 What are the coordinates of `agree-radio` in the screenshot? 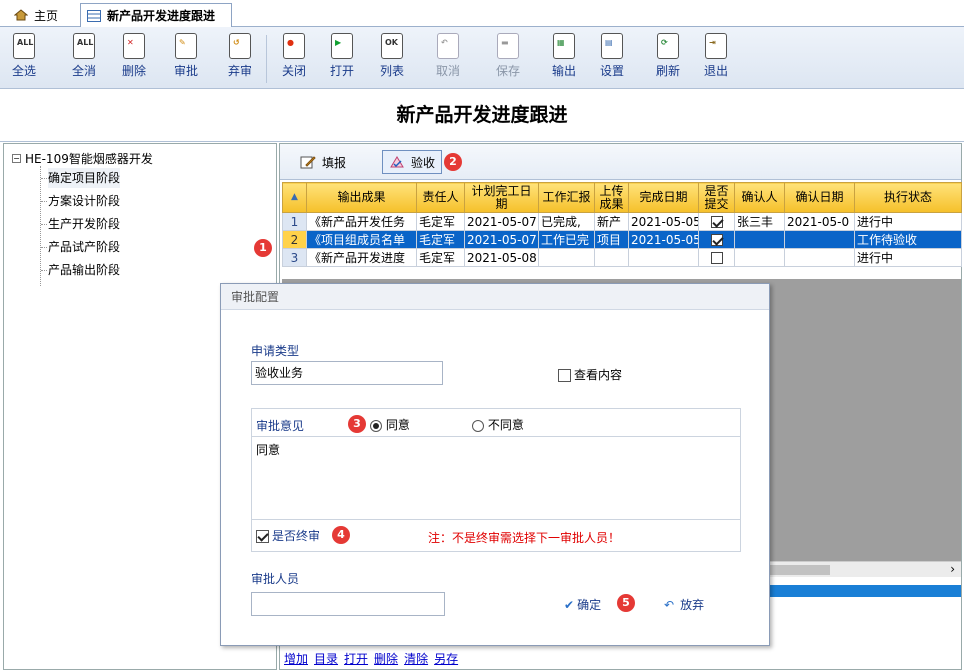 It's located at (376, 425).